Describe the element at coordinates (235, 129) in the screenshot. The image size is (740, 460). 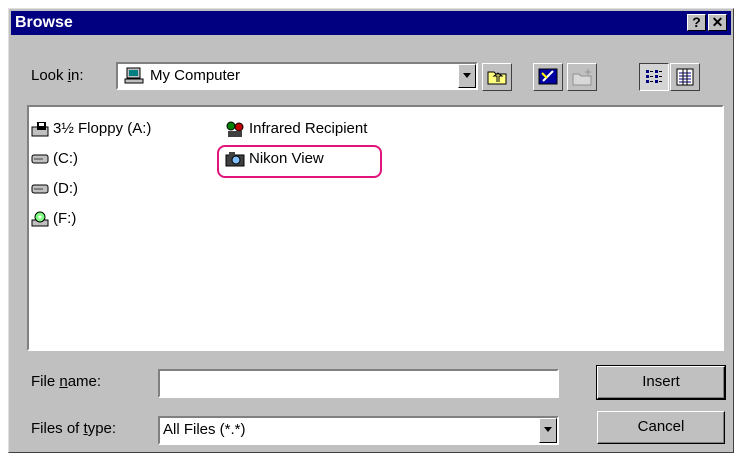
I see `infrared-icon` at that location.